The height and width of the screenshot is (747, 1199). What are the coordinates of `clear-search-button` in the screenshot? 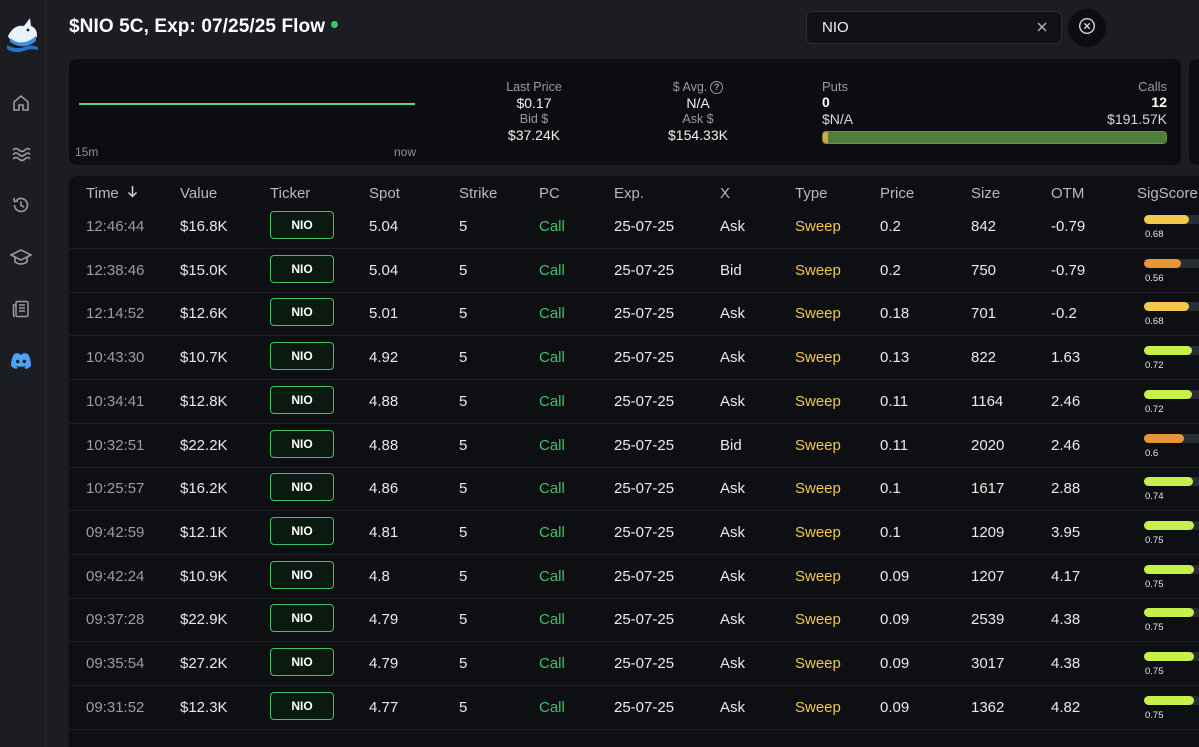 It's located at (1042, 27).